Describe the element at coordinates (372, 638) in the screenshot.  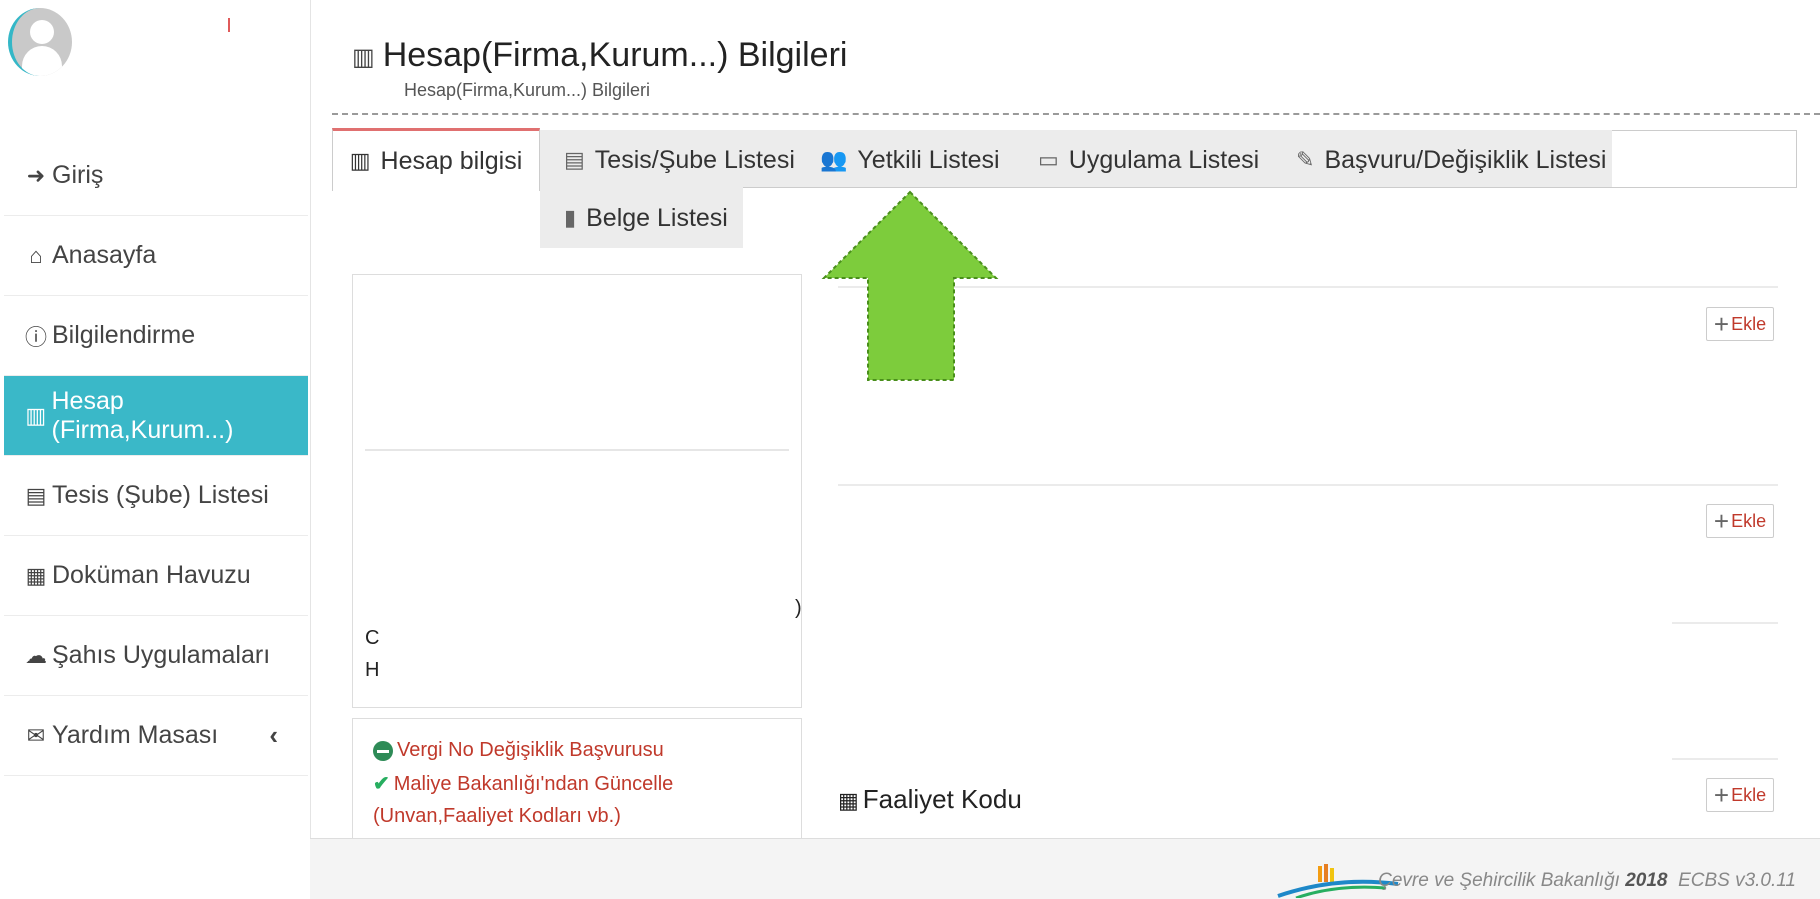
I see `text-fragment: C` at that location.